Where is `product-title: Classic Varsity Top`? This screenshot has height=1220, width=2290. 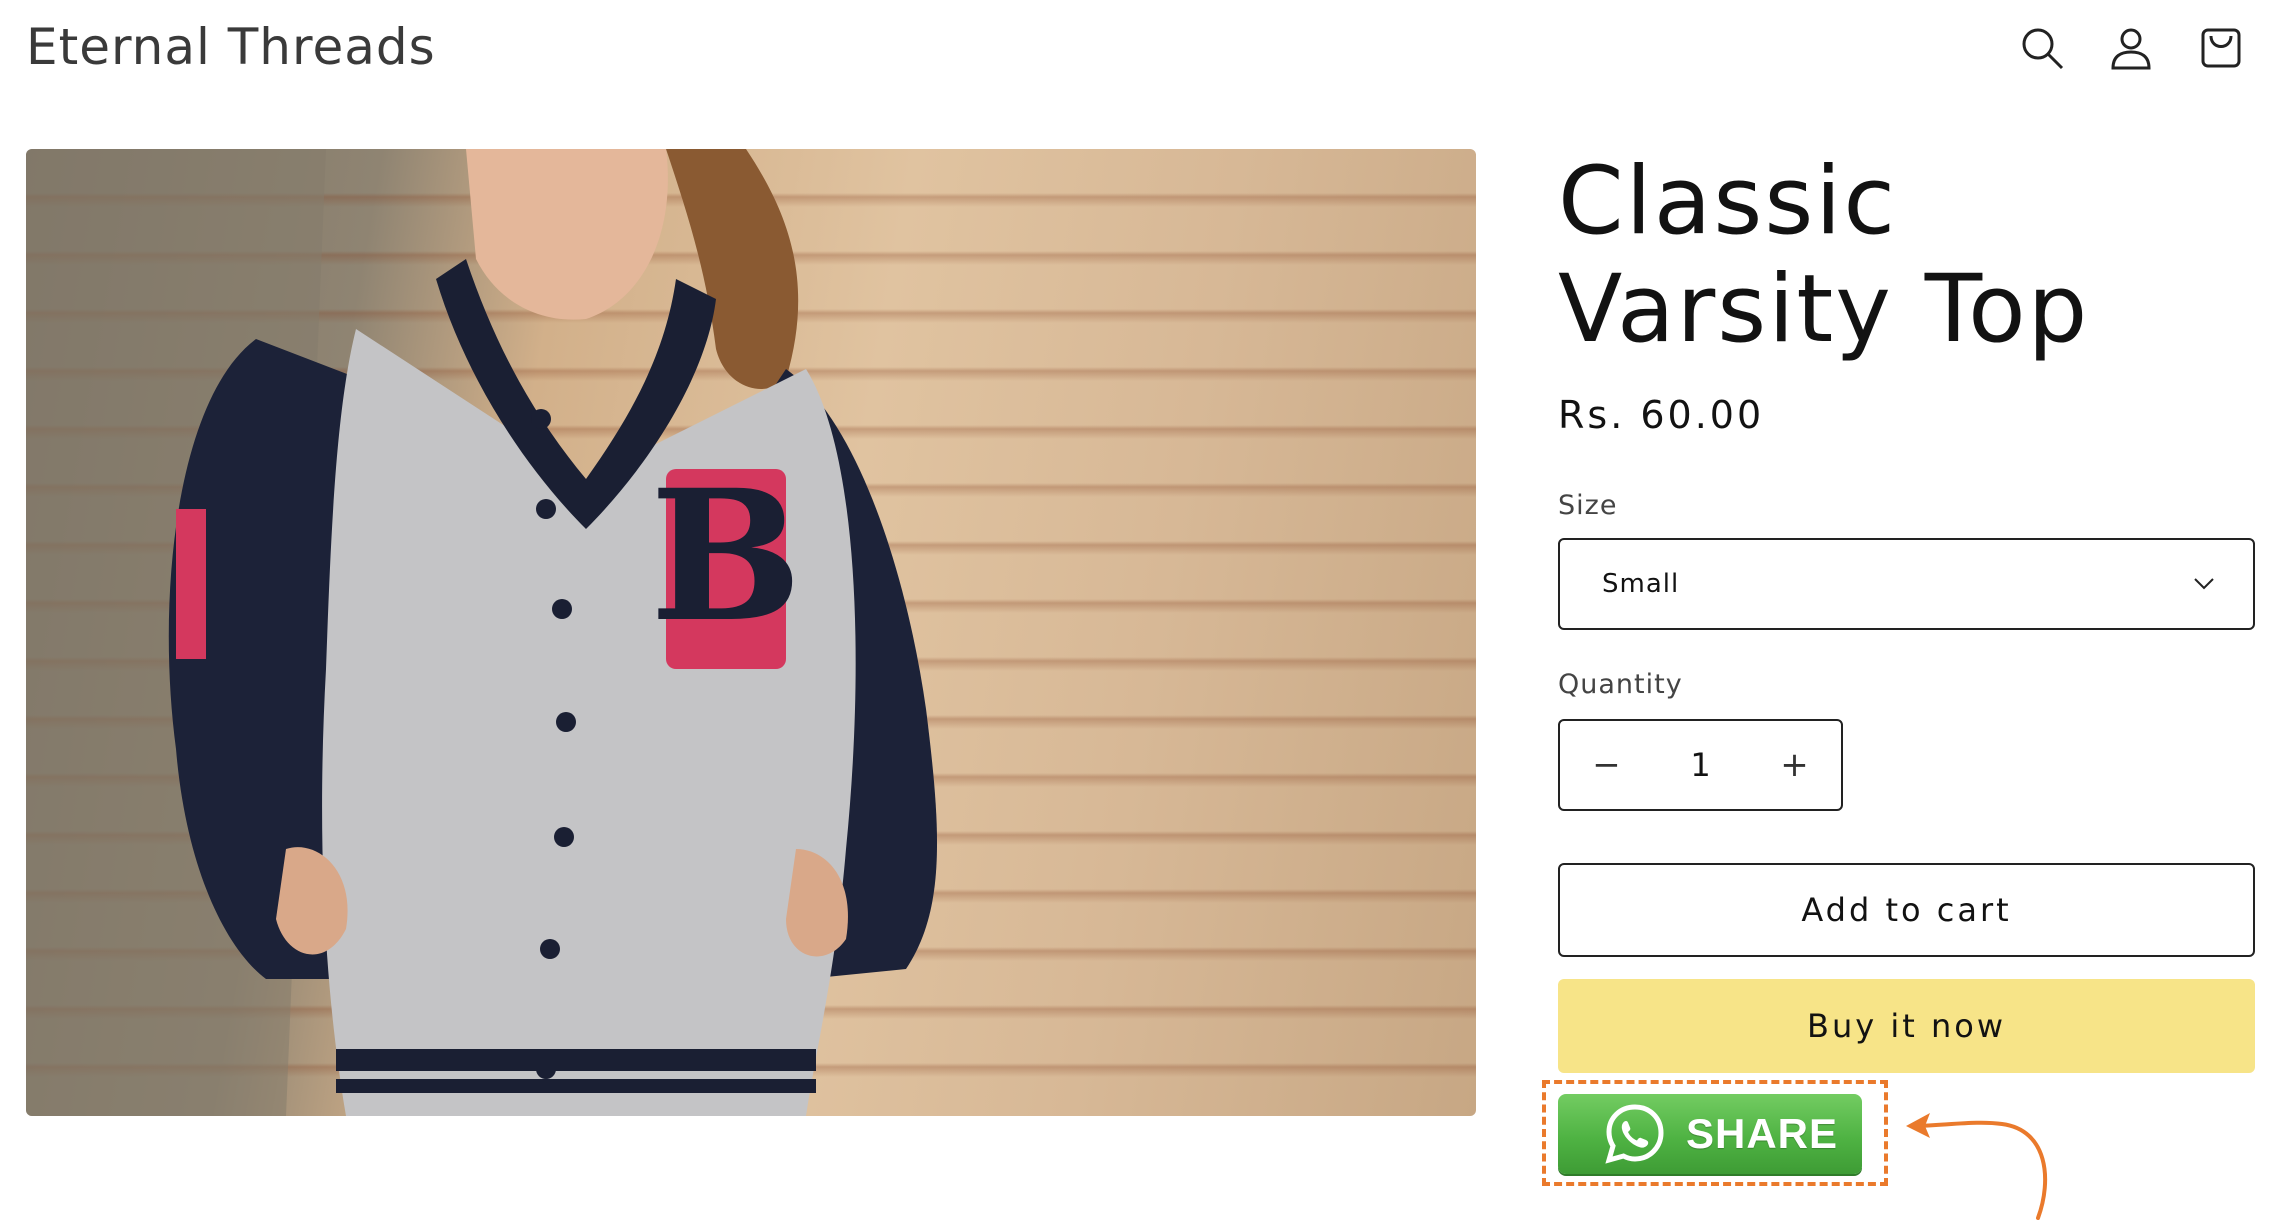
product-title: Classic Varsity Top is located at coordinates (1824, 255).